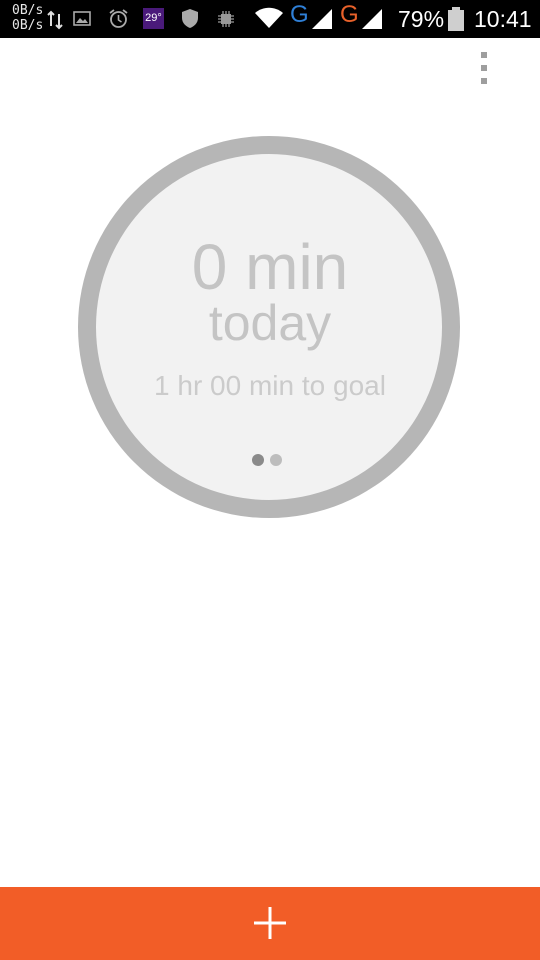  I want to click on page-dot-inactive, so click(276, 460).